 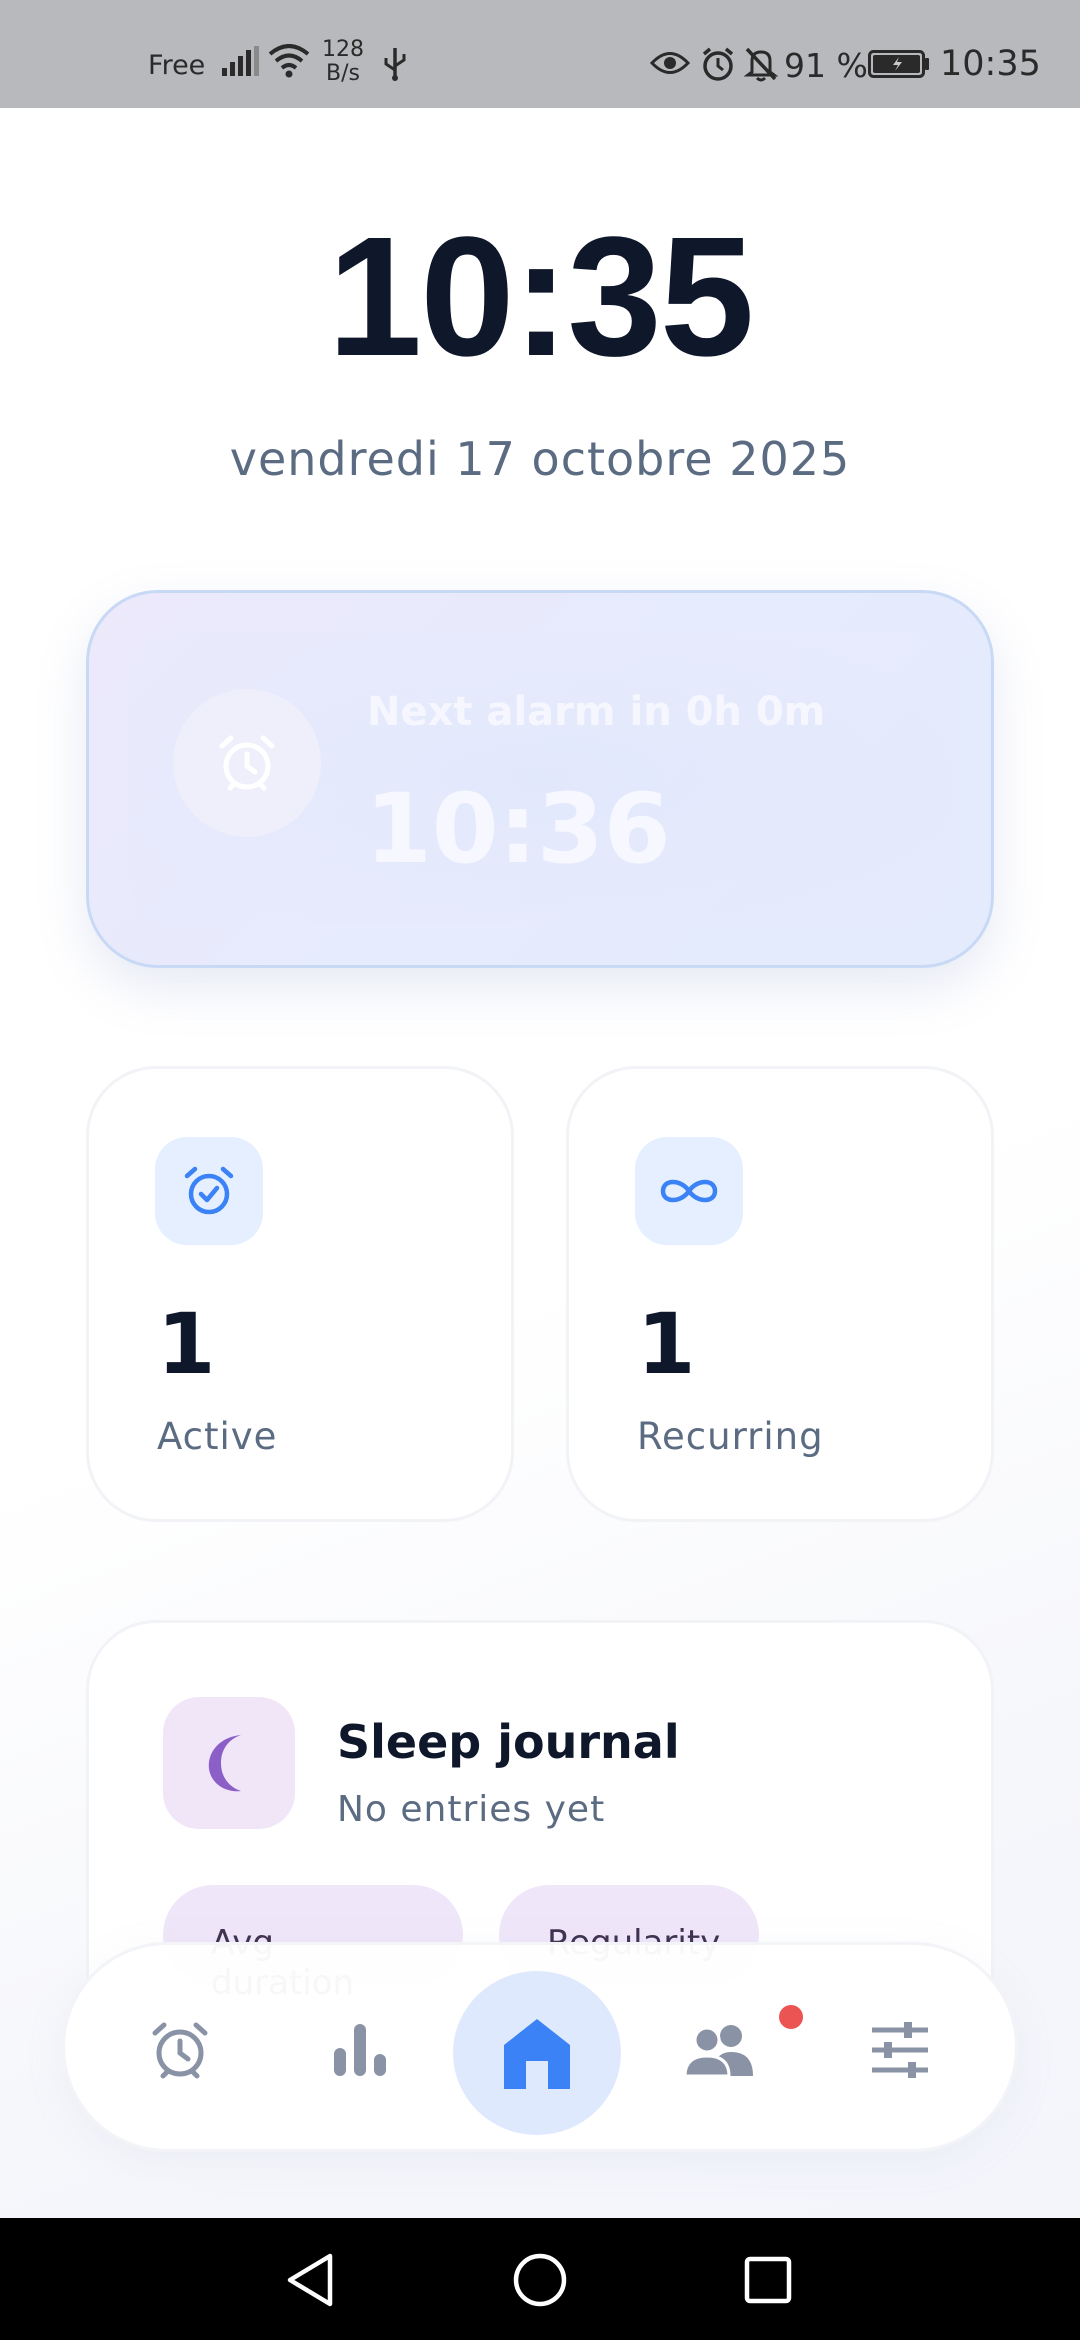 What do you see at coordinates (730, 1436) in the screenshot?
I see `recurring-alarms-label: Recurring` at bounding box center [730, 1436].